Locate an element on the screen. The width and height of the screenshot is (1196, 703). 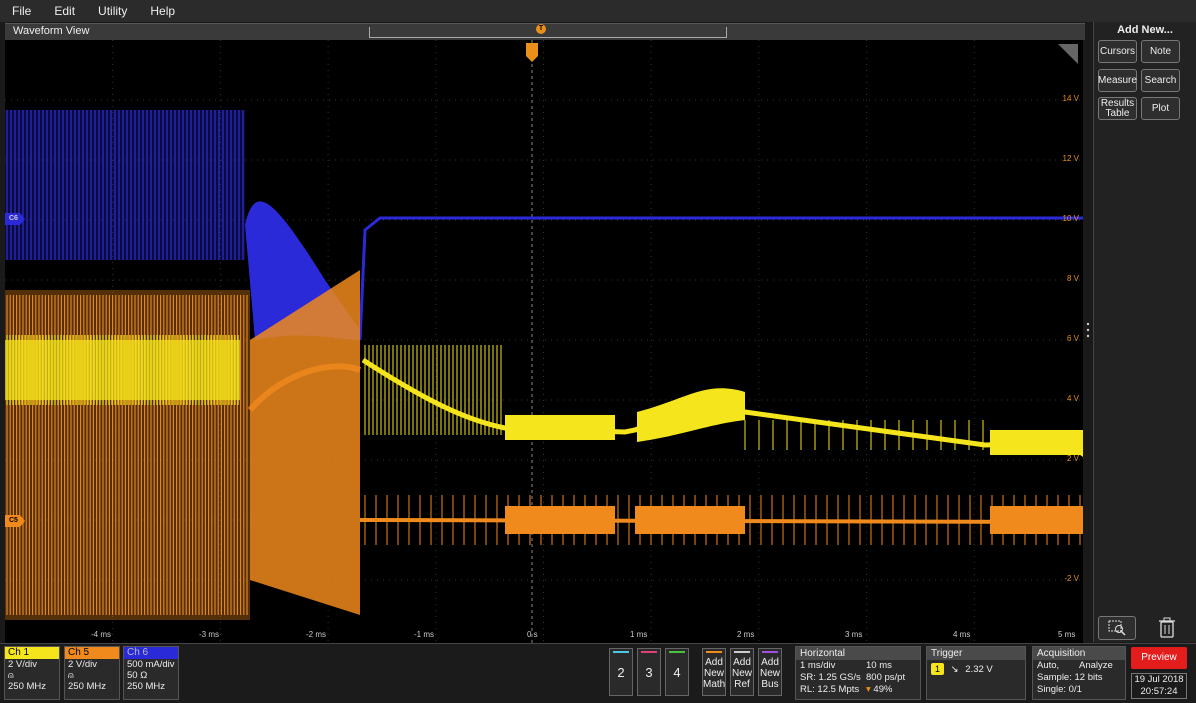
trigger-panel: Trigger 1 ↘ 2.32 V is located at coordinates (976, 673).